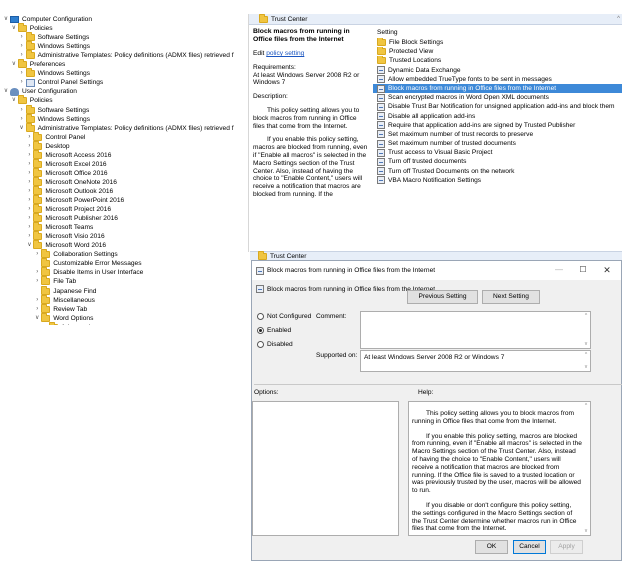 The height and width of the screenshot is (561, 622). Describe the element at coordinates (435, 180) in the screenshot. I see `setting-label: VBA Macro Notification Settings` at that location.